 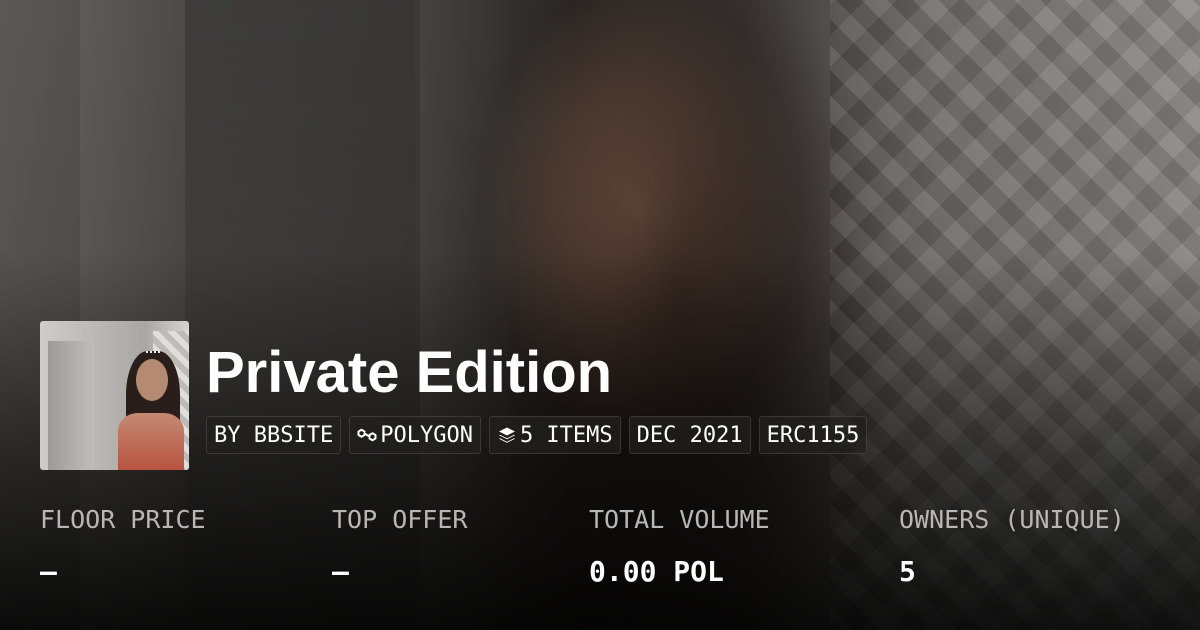 I want to click on created-date-tag: DEC 2021, so click(x=689, y=435).